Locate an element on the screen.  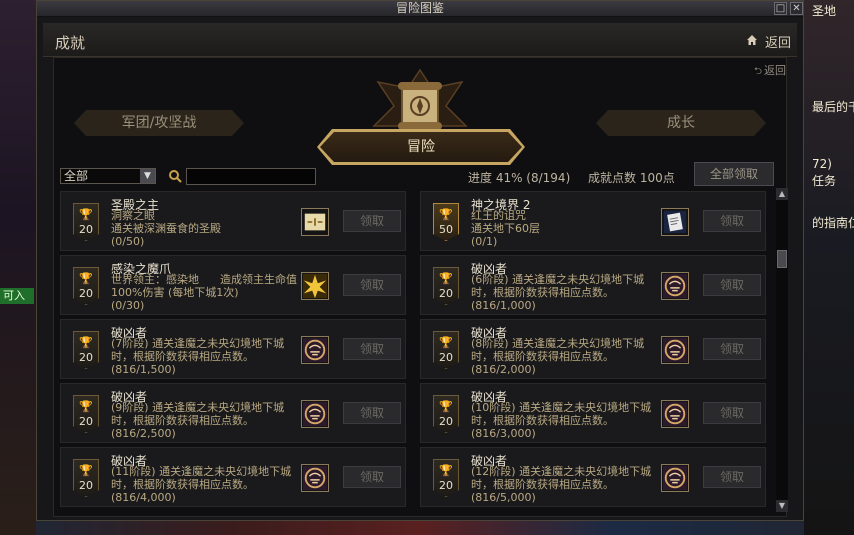
achievement-scrollbar: ▲ ▼ is located at coordinates (782, 350).